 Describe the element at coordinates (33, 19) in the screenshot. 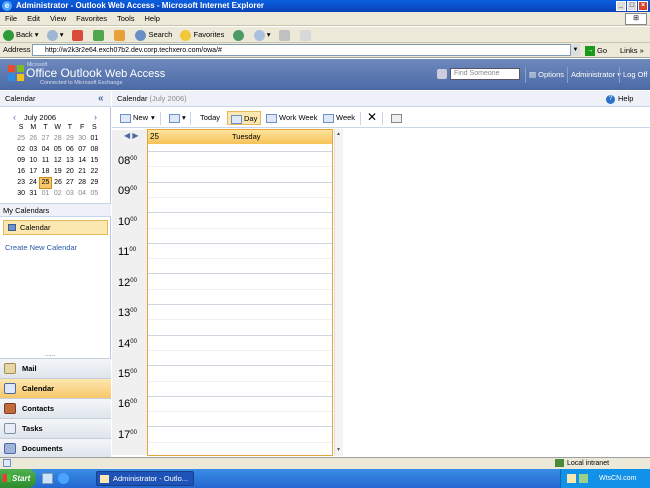

I see `menu-edit: Edit` at that location.